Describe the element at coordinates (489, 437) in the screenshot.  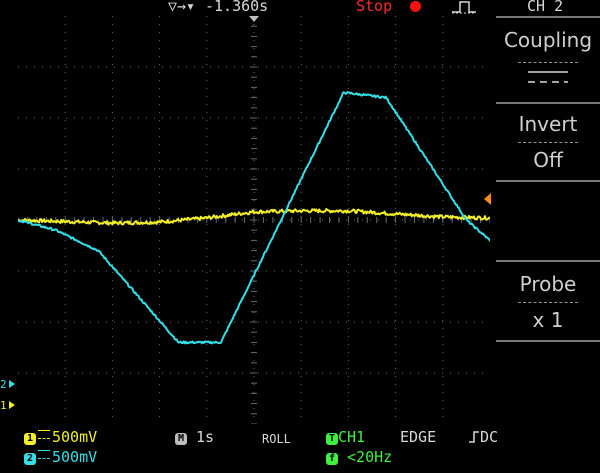
I see `trigger-coupling: DC` at that location.